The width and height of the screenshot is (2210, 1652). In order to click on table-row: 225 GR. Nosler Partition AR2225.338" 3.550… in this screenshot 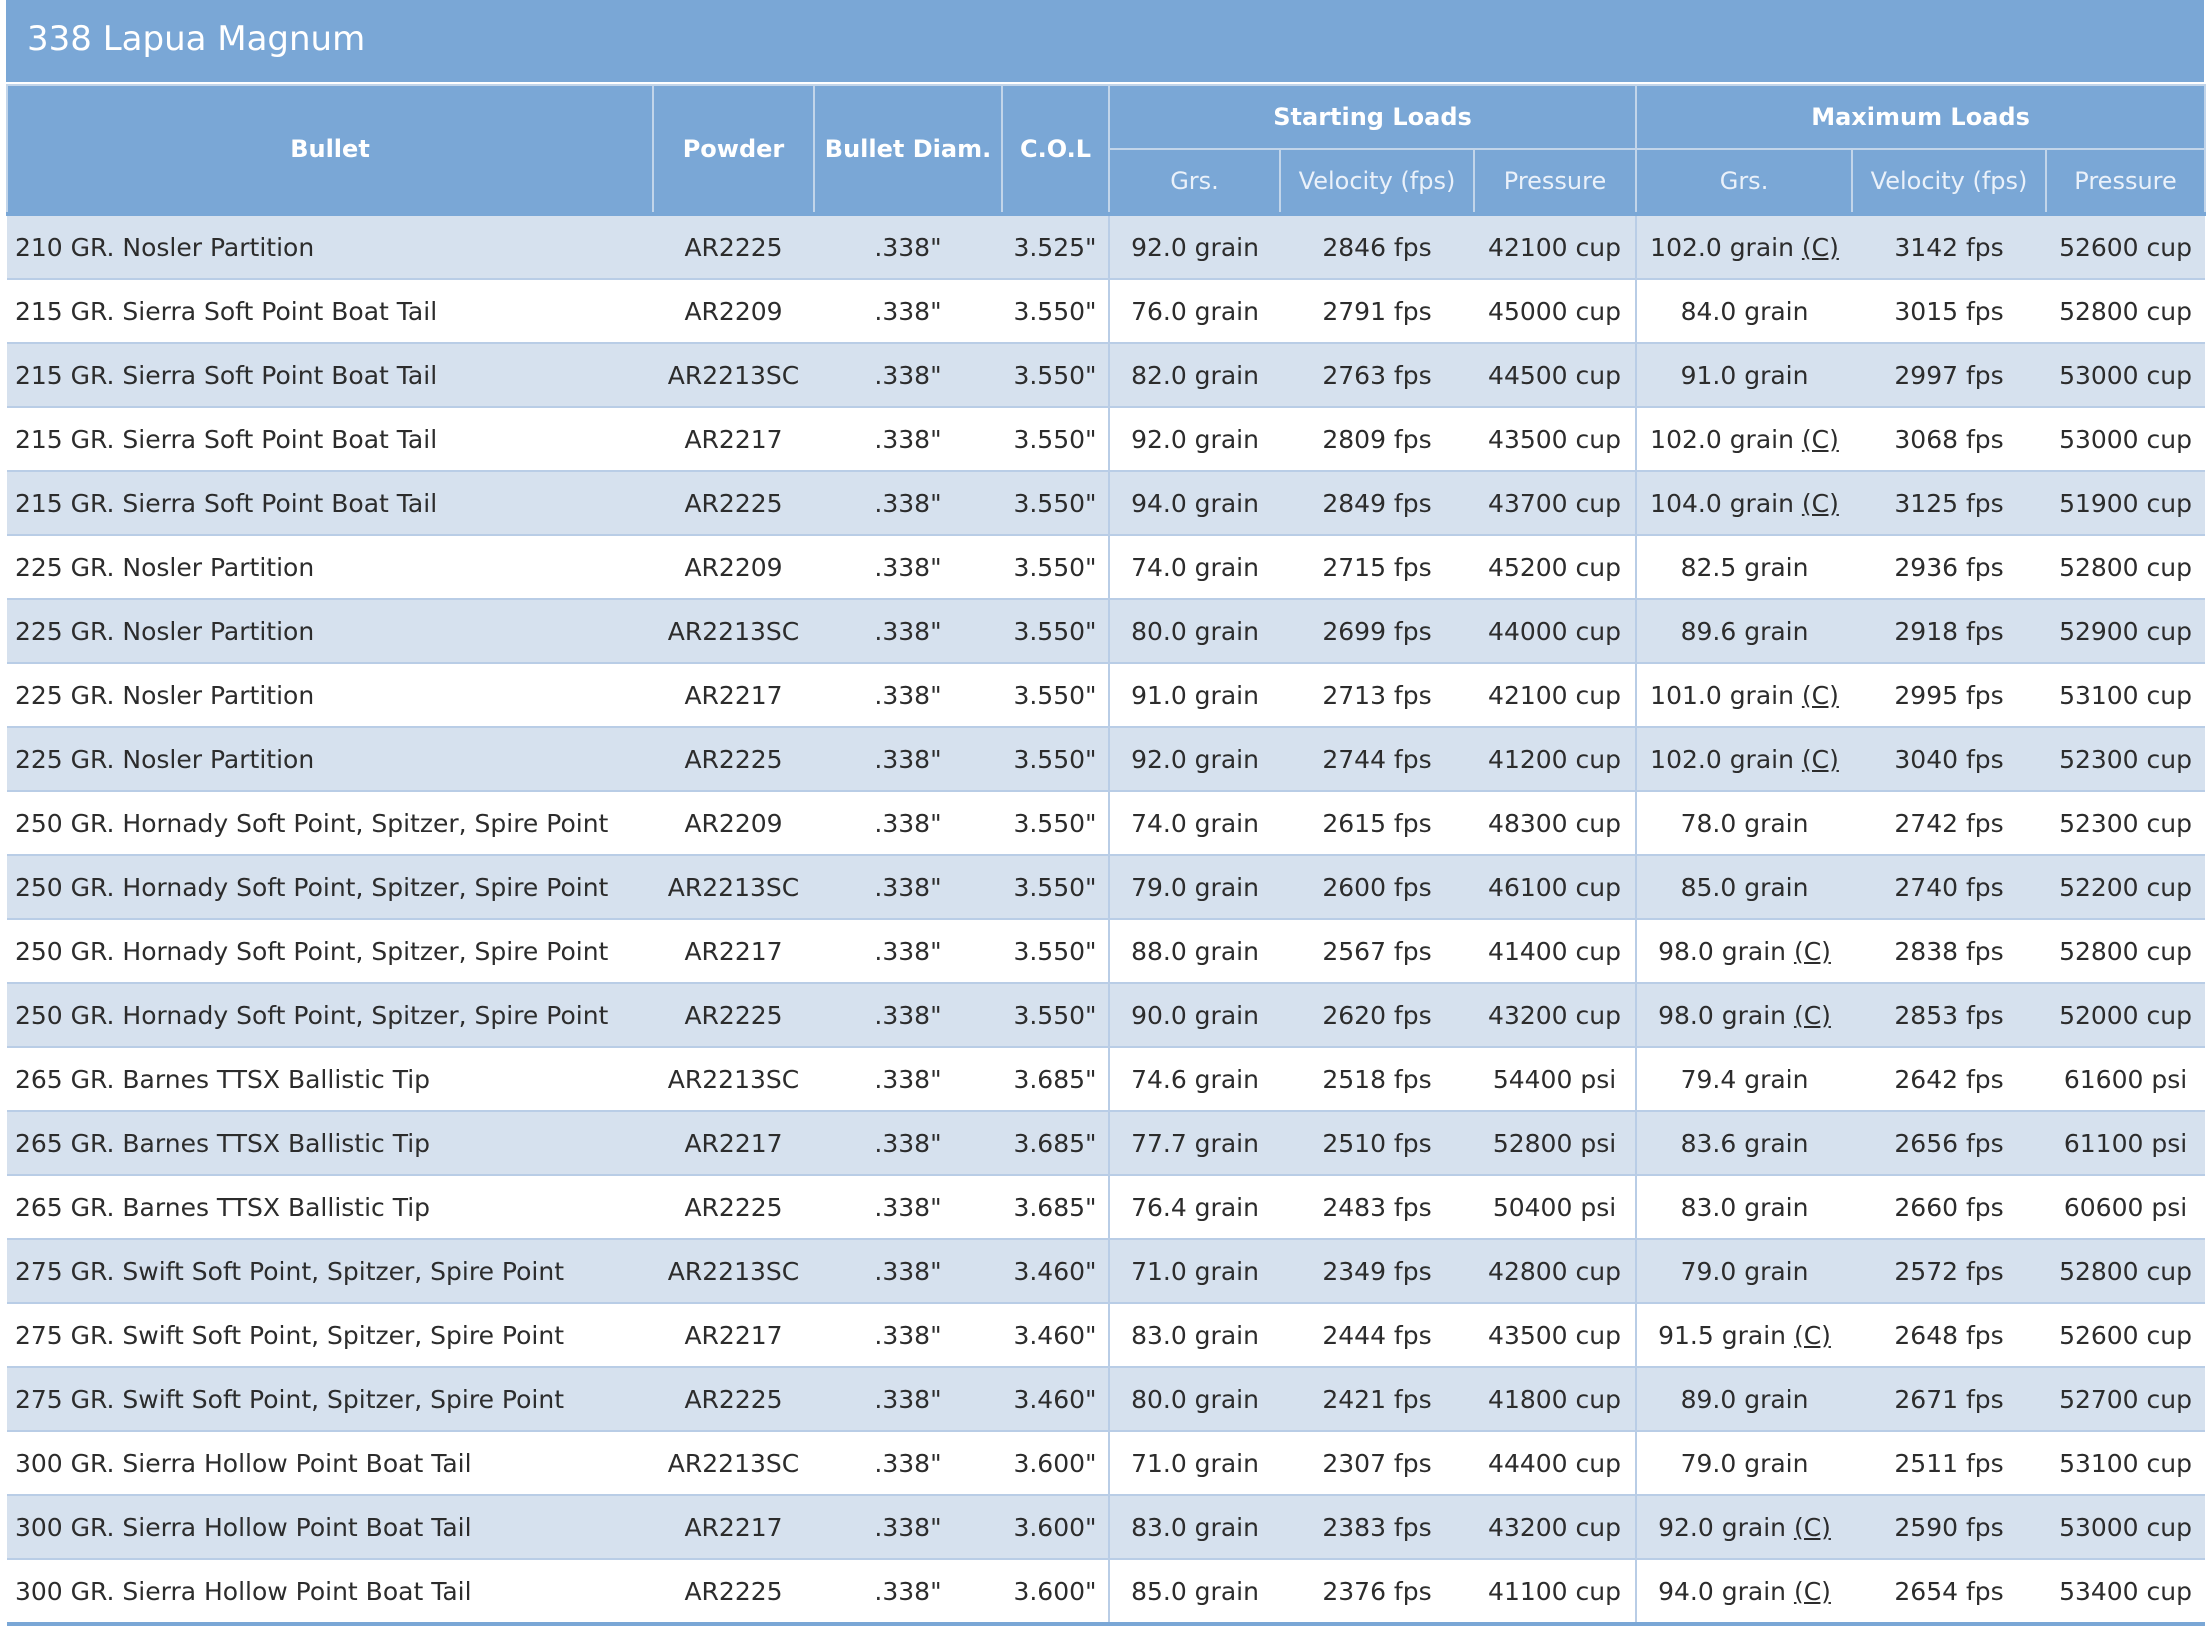, I will do `click(1106, 758)`.